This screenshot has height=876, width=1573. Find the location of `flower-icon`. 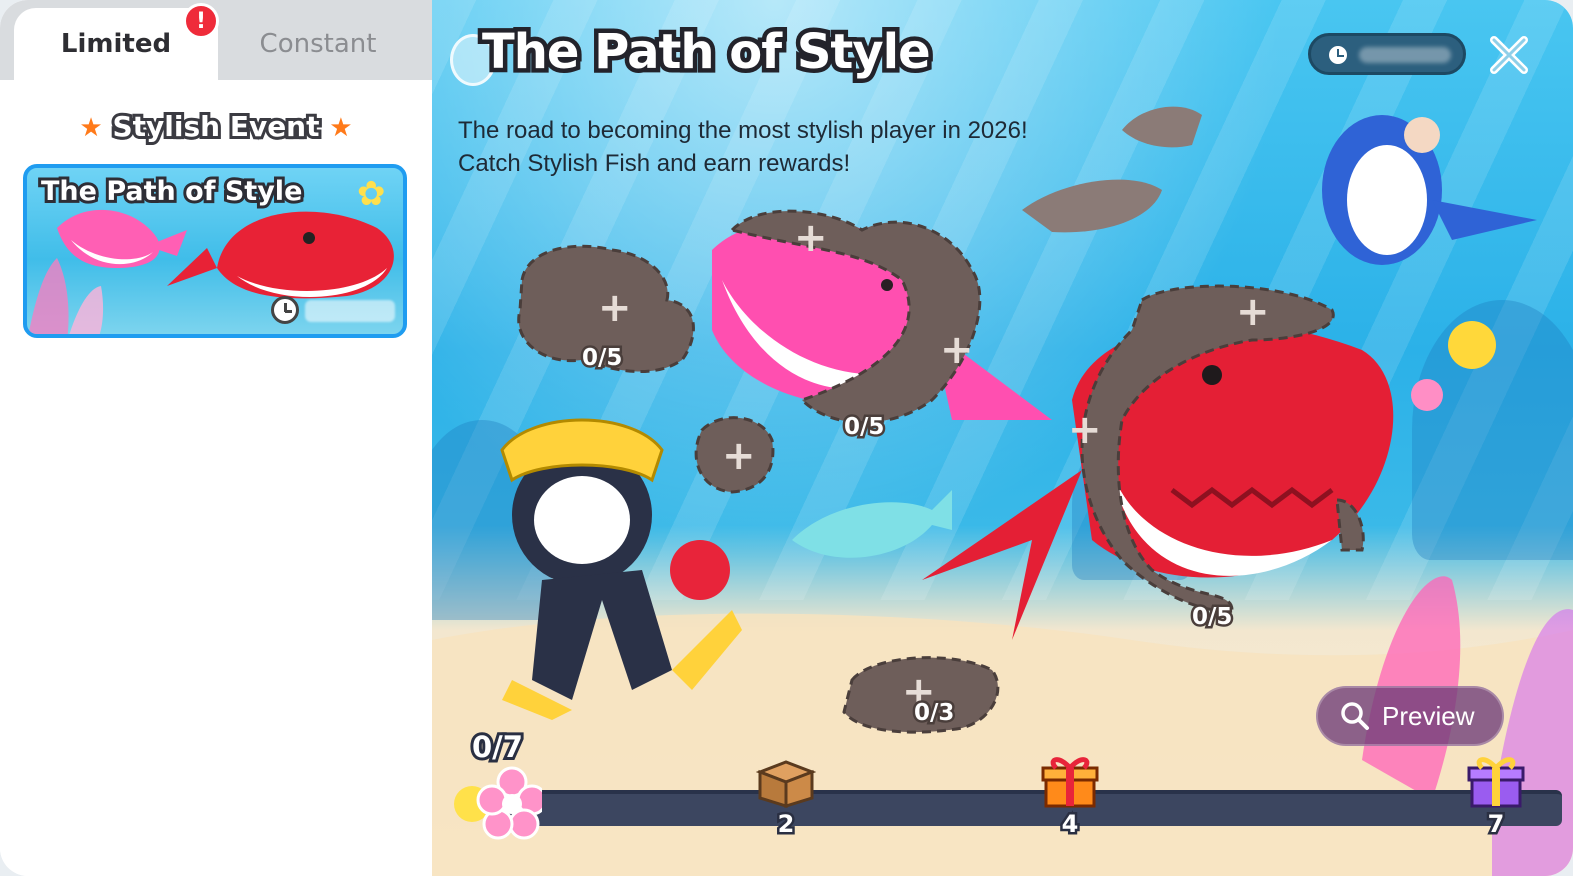

flower-icon is located at coordinates (498, 803).